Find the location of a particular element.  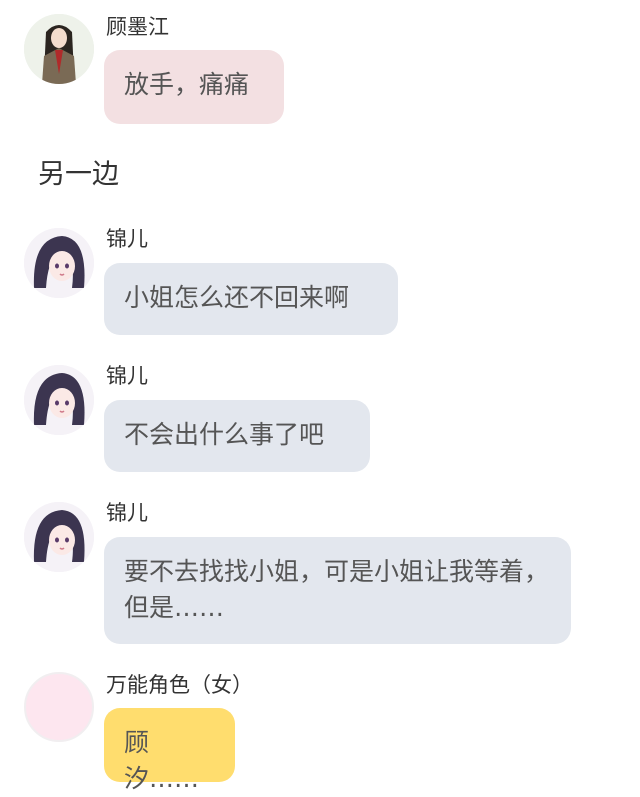

message-bubble: 不会出什么事了吧 is located at coordinates (237, 436).